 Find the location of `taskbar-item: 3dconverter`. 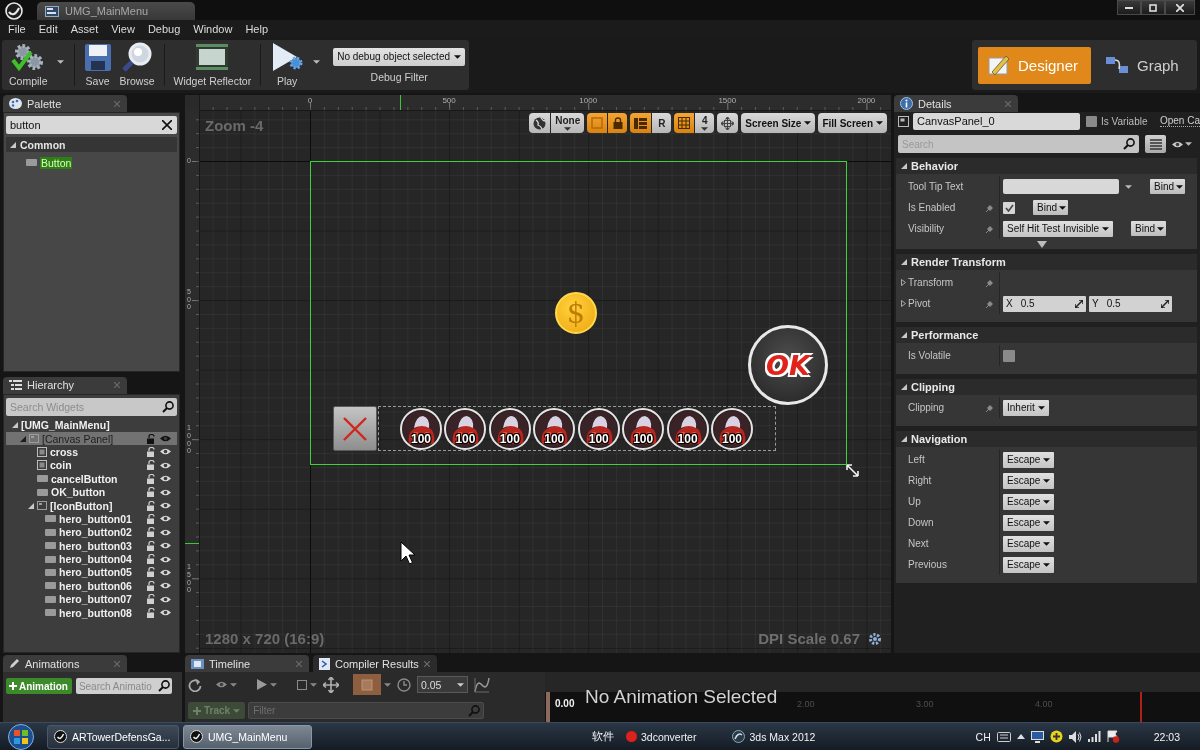

taskbar-item: 3dconverter is located at coordinates (669, 736).